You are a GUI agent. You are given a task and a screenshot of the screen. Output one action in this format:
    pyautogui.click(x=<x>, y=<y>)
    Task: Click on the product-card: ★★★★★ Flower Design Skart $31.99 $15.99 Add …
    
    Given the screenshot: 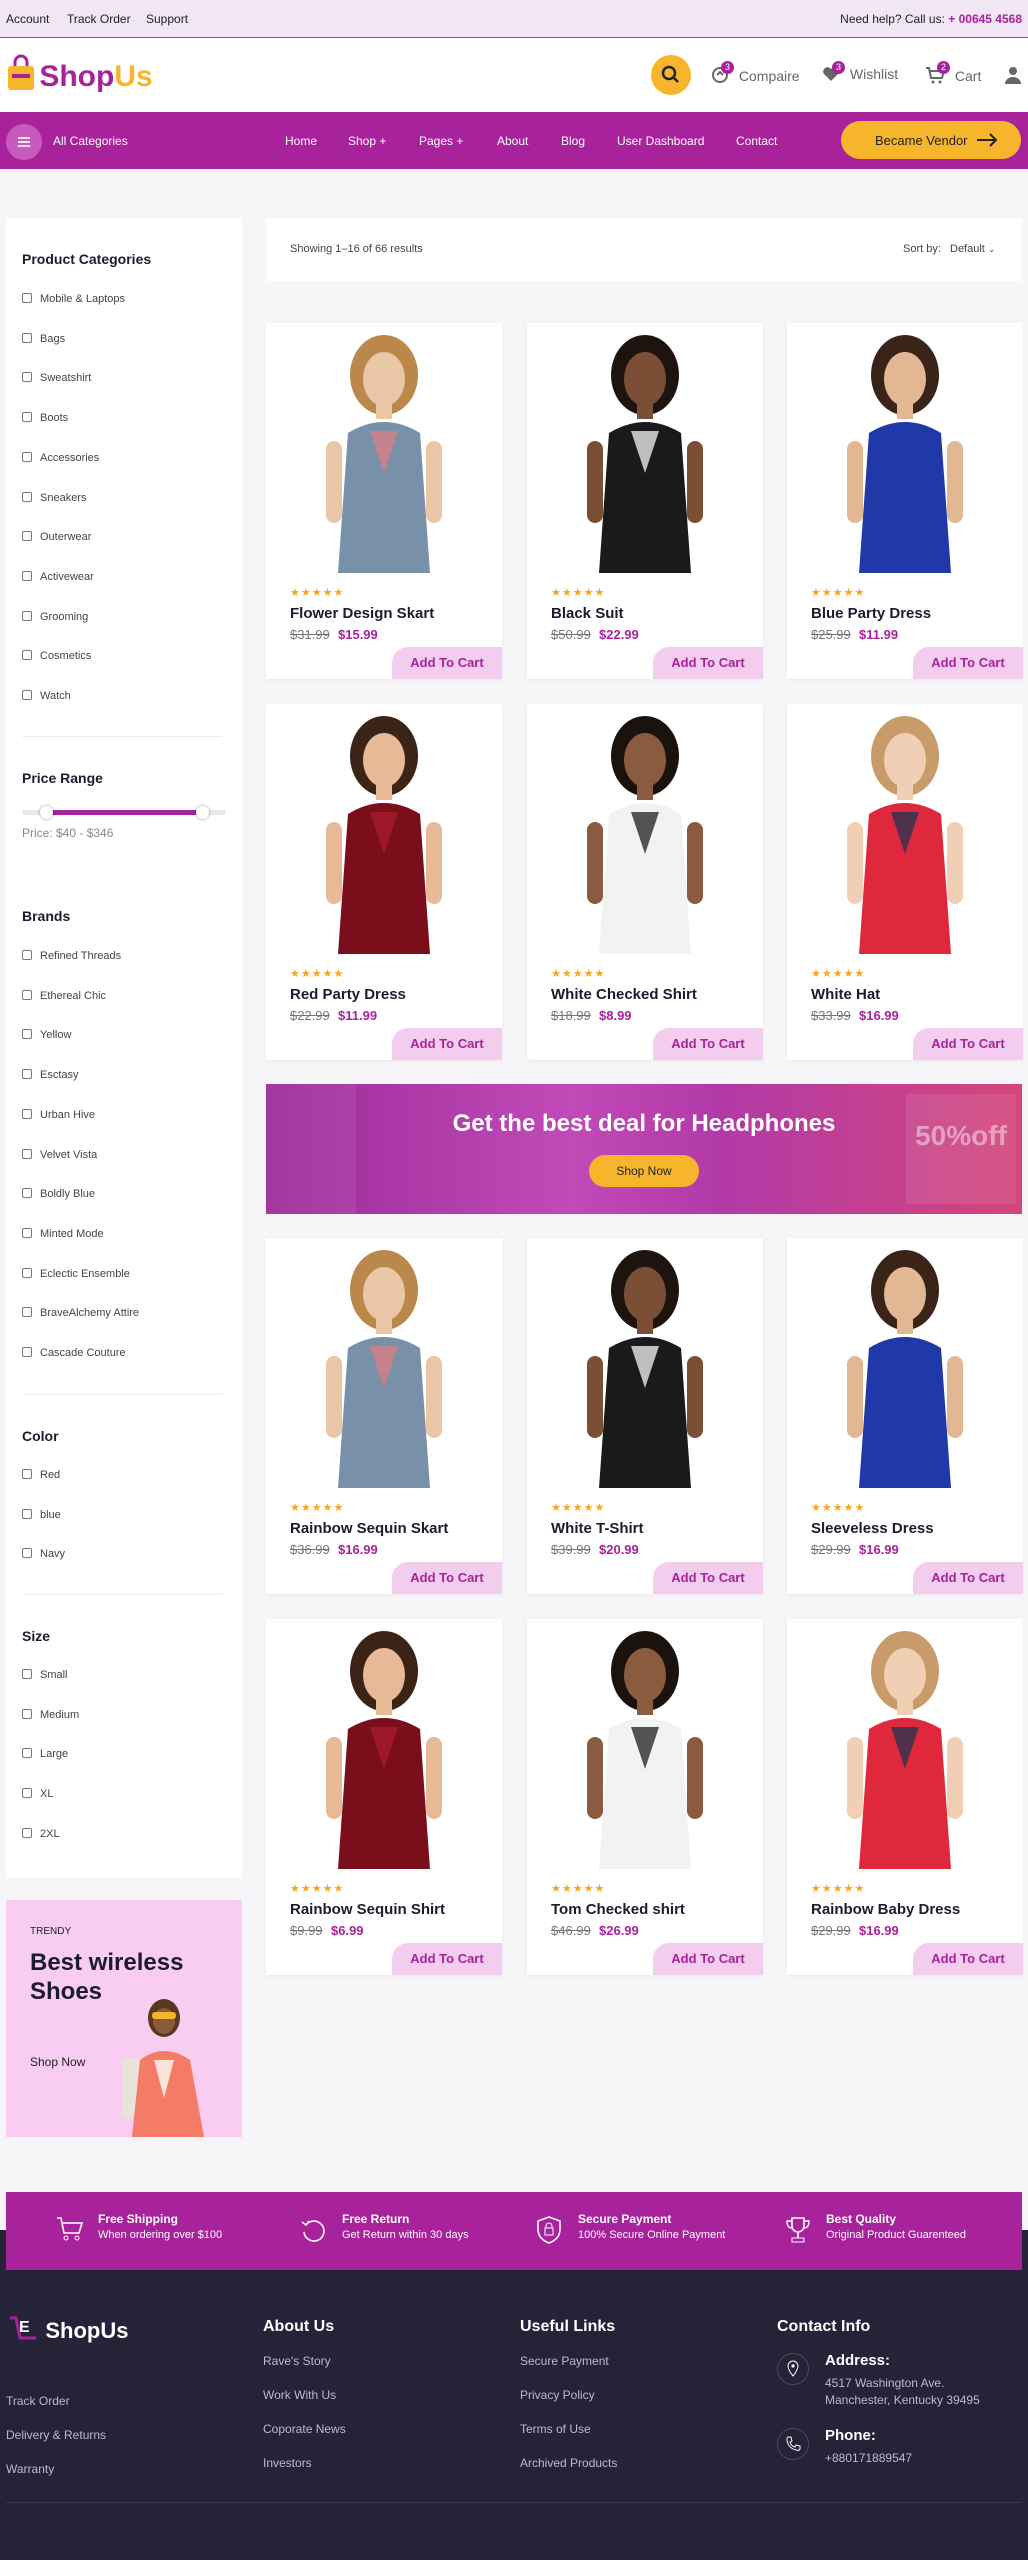 What is the action you would take?
    pyautogui.click(x=384, y=501)
    